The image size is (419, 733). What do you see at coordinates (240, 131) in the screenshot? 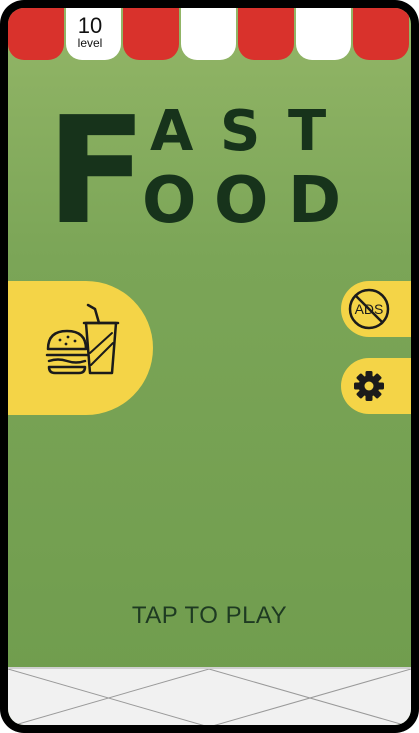
I see `title-letter-s: S` at bounding box center [240, 131].